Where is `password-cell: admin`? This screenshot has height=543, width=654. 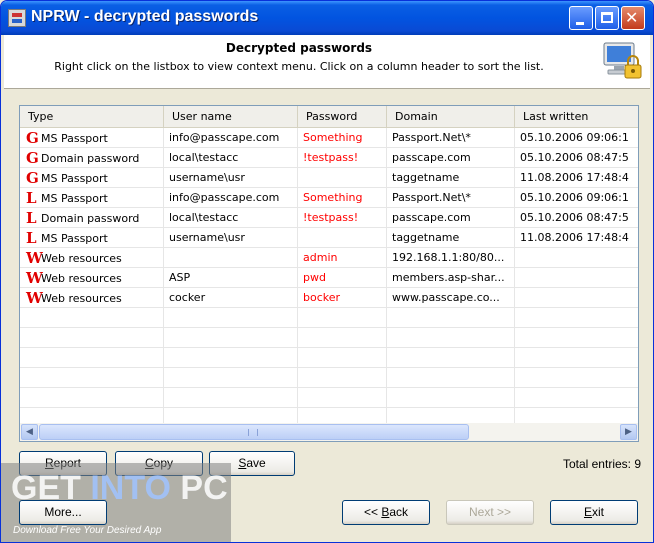
password-cell: admin is located at coordinates (342, 258).